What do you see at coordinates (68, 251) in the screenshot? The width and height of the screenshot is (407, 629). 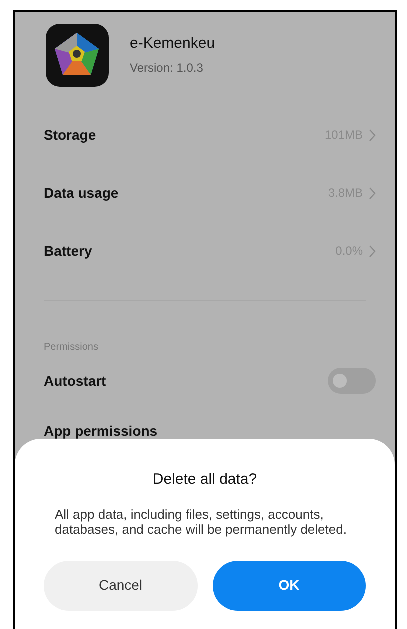 I see `row-label: Battery` at bounding box center [68, 251].